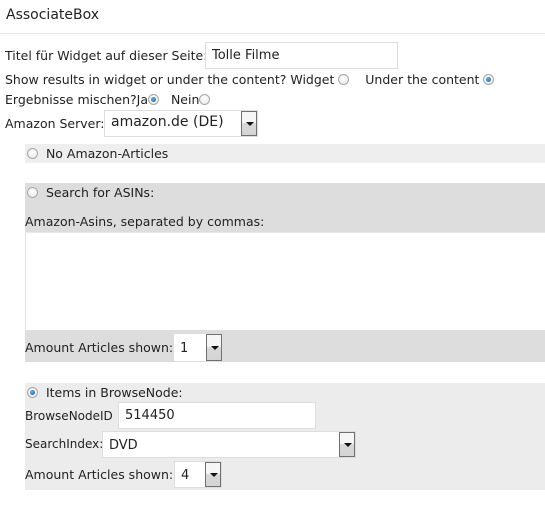 Image resolution: width=545 pixels, height=505 pixels. Describe the element at coordinates (154, 99) in the screenshot. I see `ja-radio` at that location.